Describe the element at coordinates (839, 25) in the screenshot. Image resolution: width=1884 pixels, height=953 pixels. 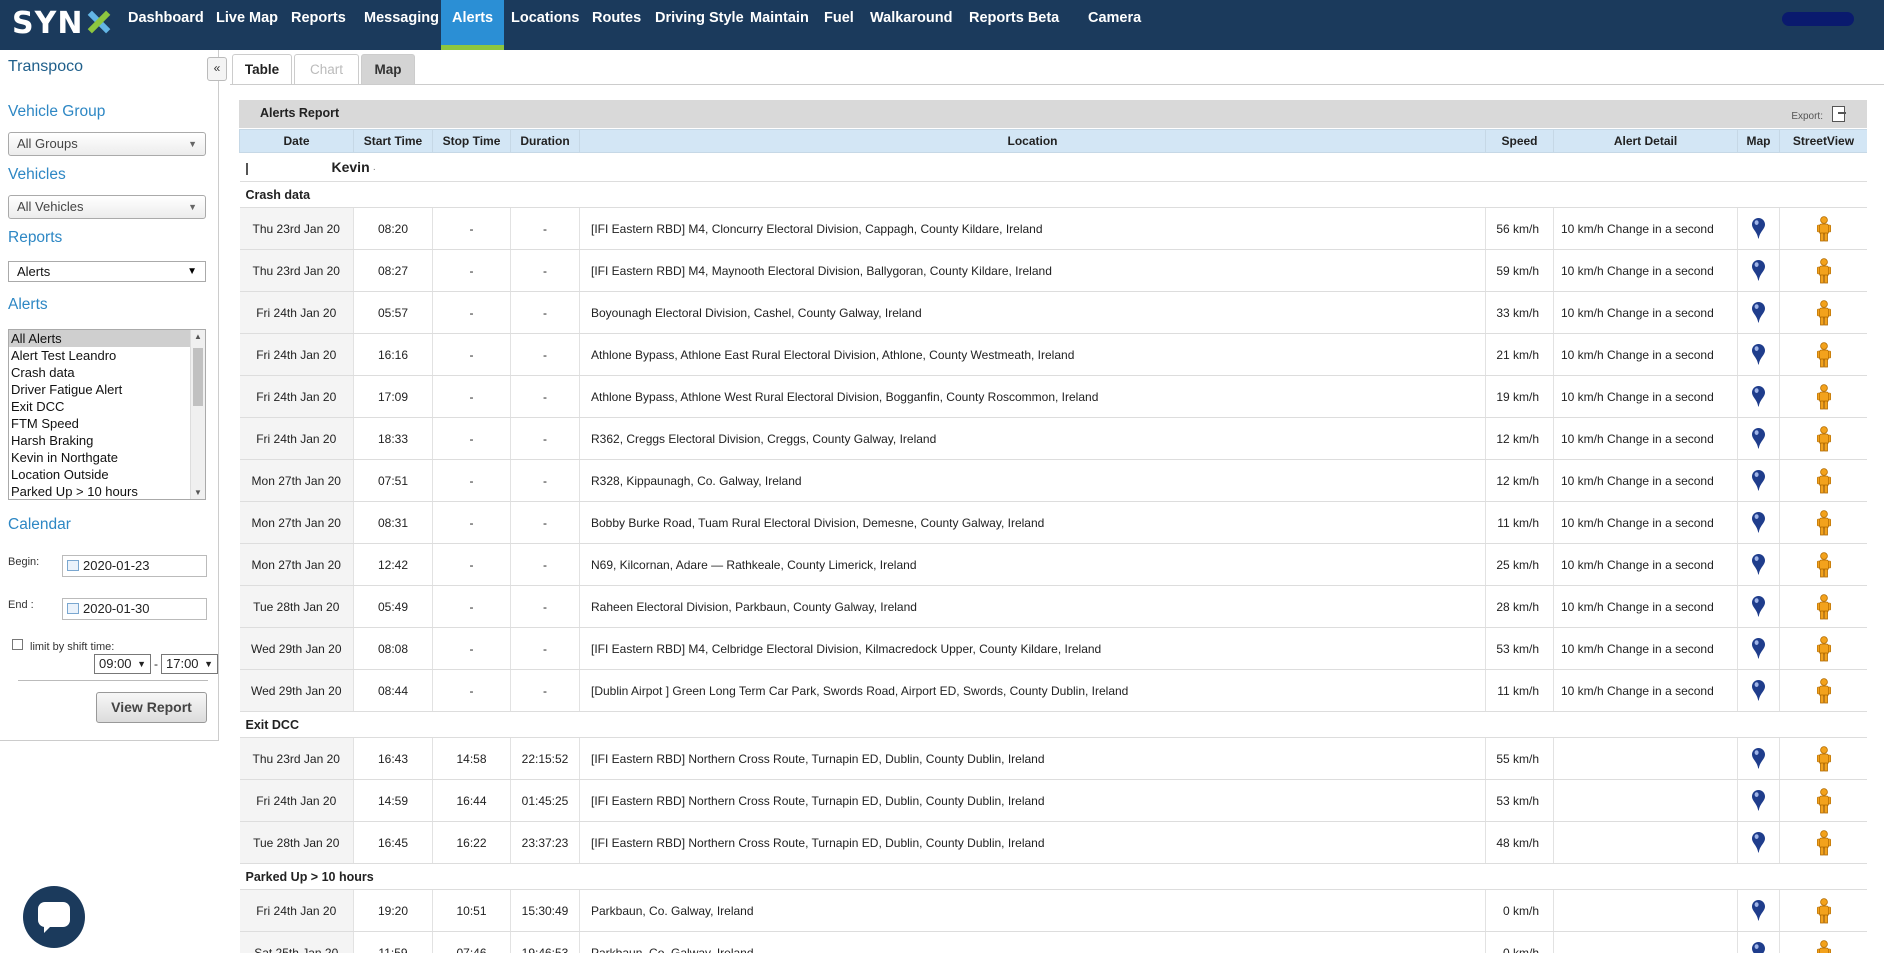
I see `nav-item-fuel: Fuel` at that location.